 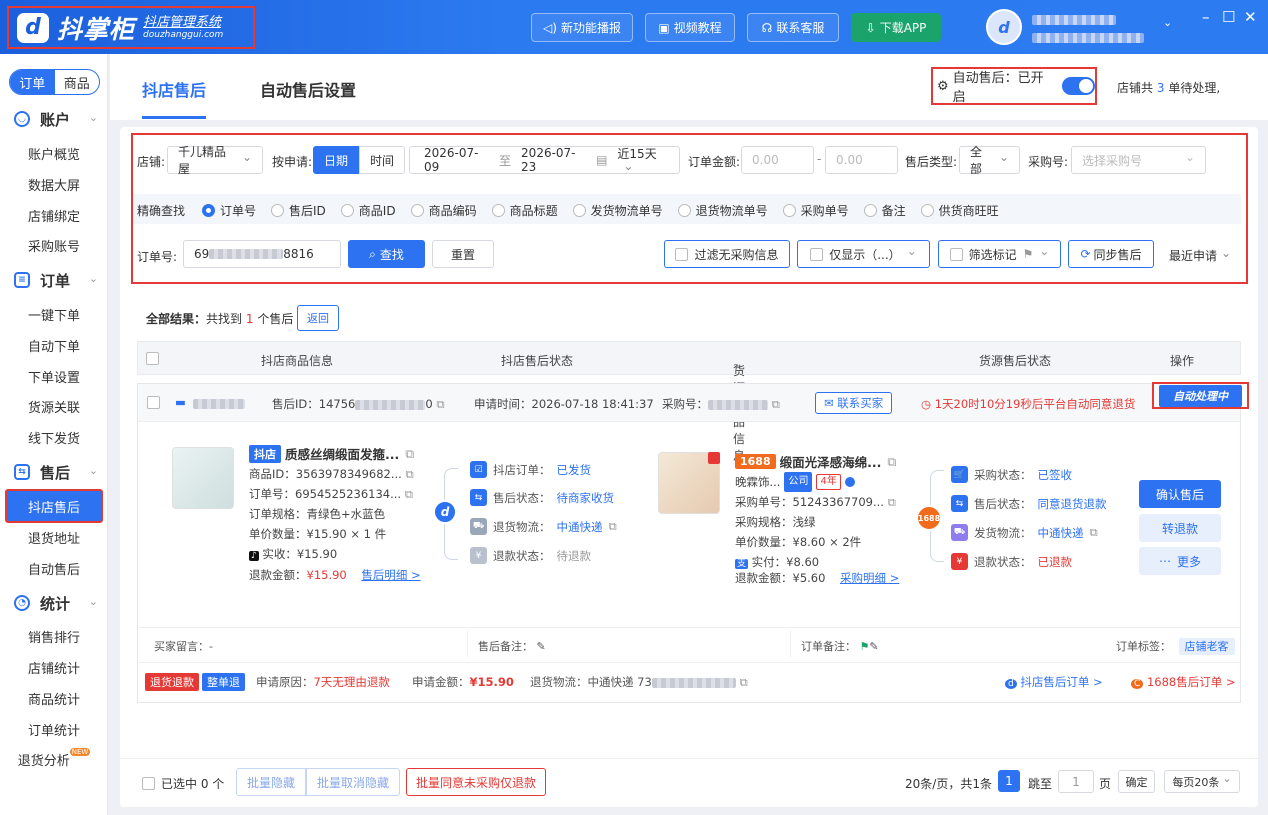 What do you see at coordinates (54, 314) in the screenshot?
I see `sidebar-item-one-click-order: 一键下单` at bounding box center [54, 314].